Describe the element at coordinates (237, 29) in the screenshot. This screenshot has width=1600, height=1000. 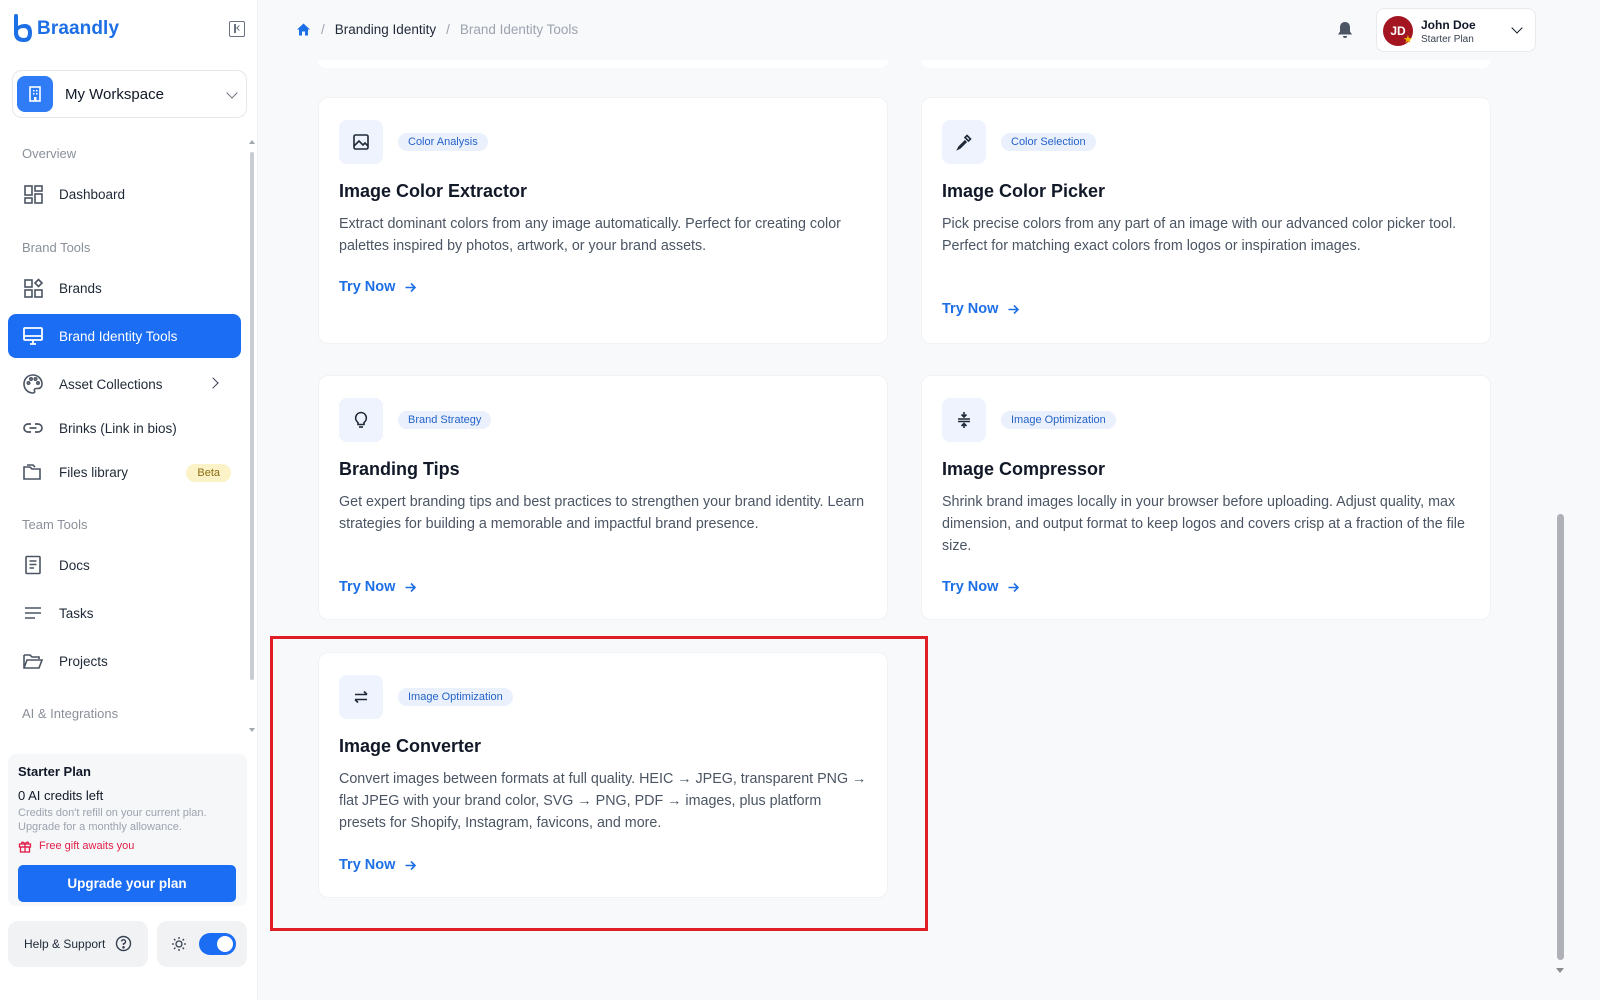
I see `collapse-sidebar-icon` at that location.